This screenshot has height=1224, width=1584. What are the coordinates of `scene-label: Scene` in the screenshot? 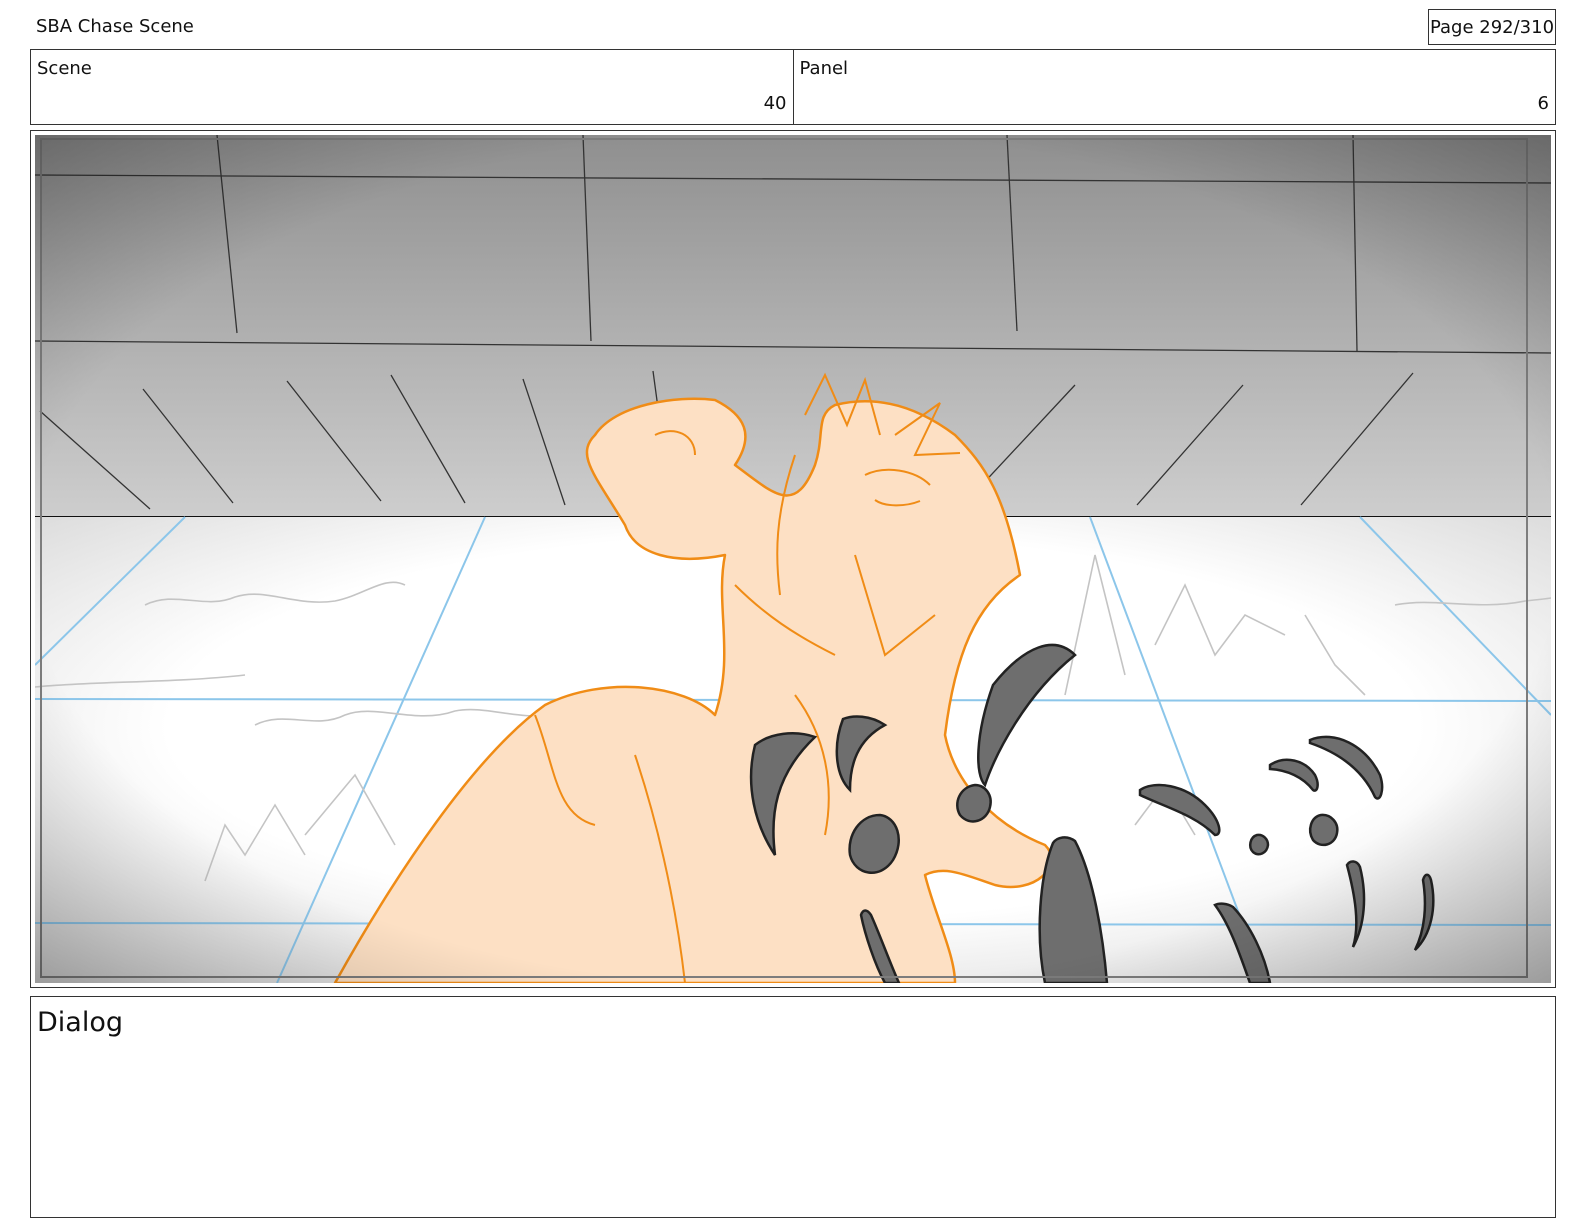 It's located at (64, 68).